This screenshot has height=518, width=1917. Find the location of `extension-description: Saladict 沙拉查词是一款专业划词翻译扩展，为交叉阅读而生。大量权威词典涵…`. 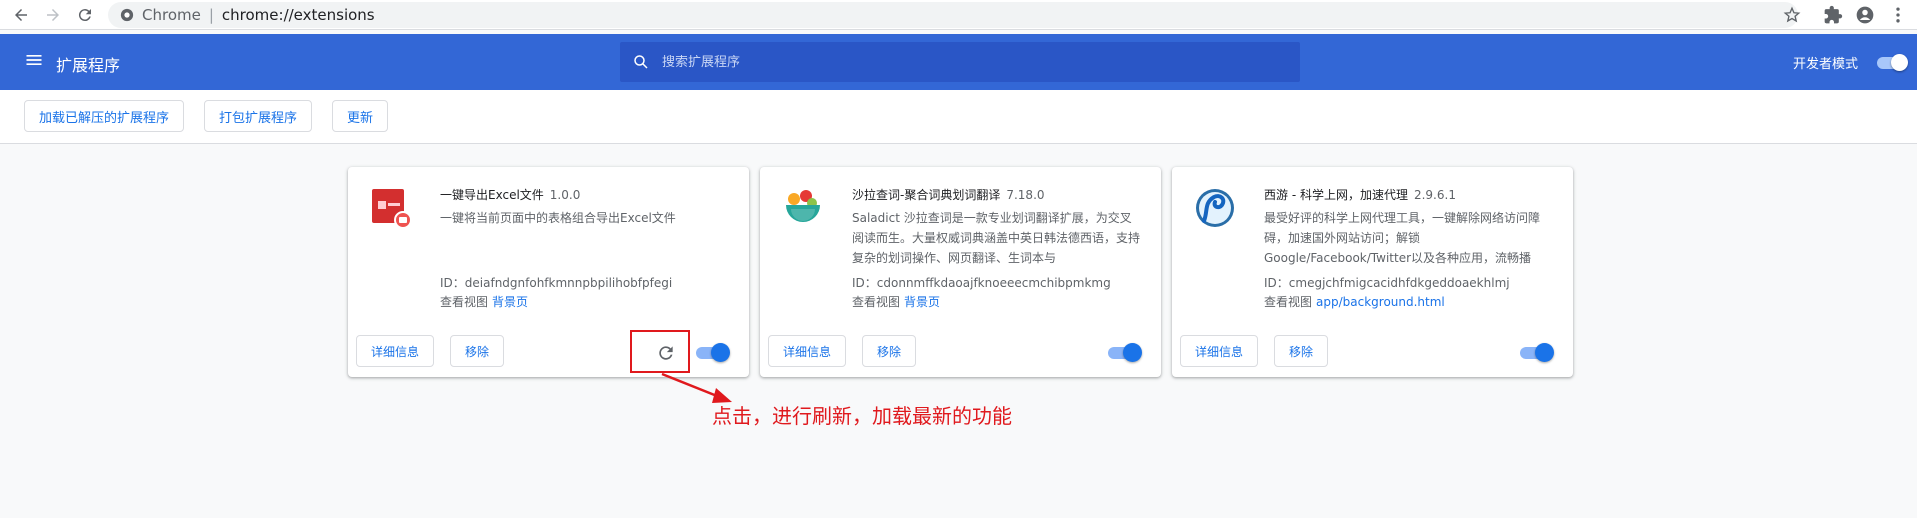

extension-description: Saladict 沙拉查词是一款专业划词翻译扩展，为交叉阅读而生。大量权威词典涵… is located at coordinates (996, 238).